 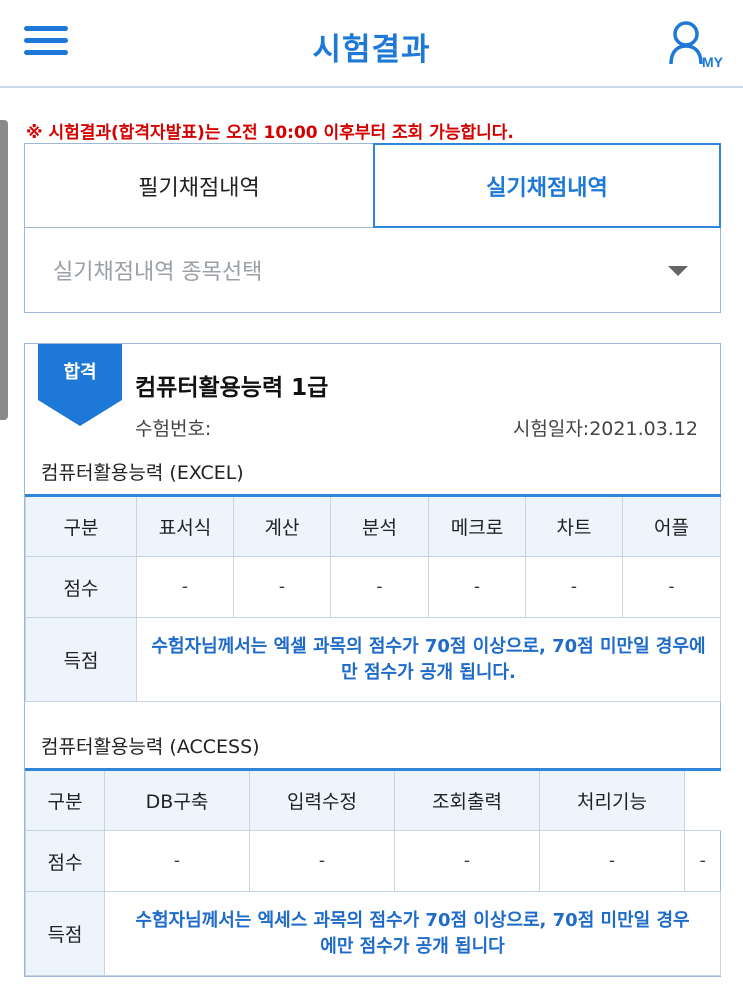 What do you see at coordinates (678, 271) in the screenshot?
I see `chevron-down-icon` at bounding box center [678, 271].